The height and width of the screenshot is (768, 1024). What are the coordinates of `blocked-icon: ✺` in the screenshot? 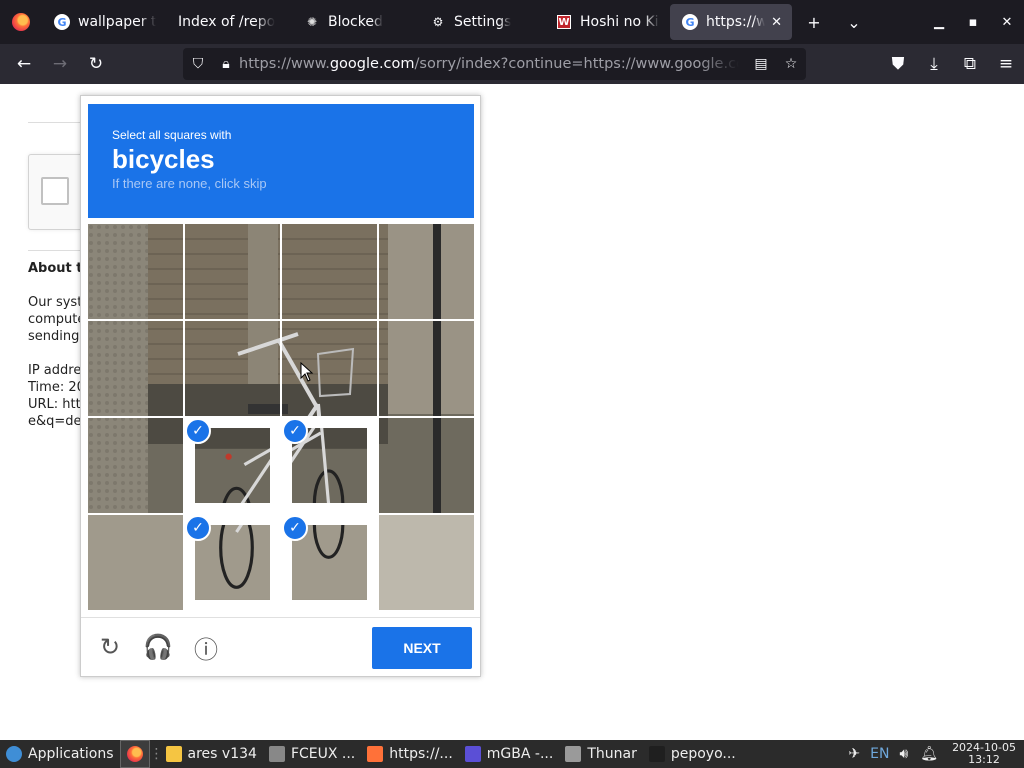 It's located at (312, 22).